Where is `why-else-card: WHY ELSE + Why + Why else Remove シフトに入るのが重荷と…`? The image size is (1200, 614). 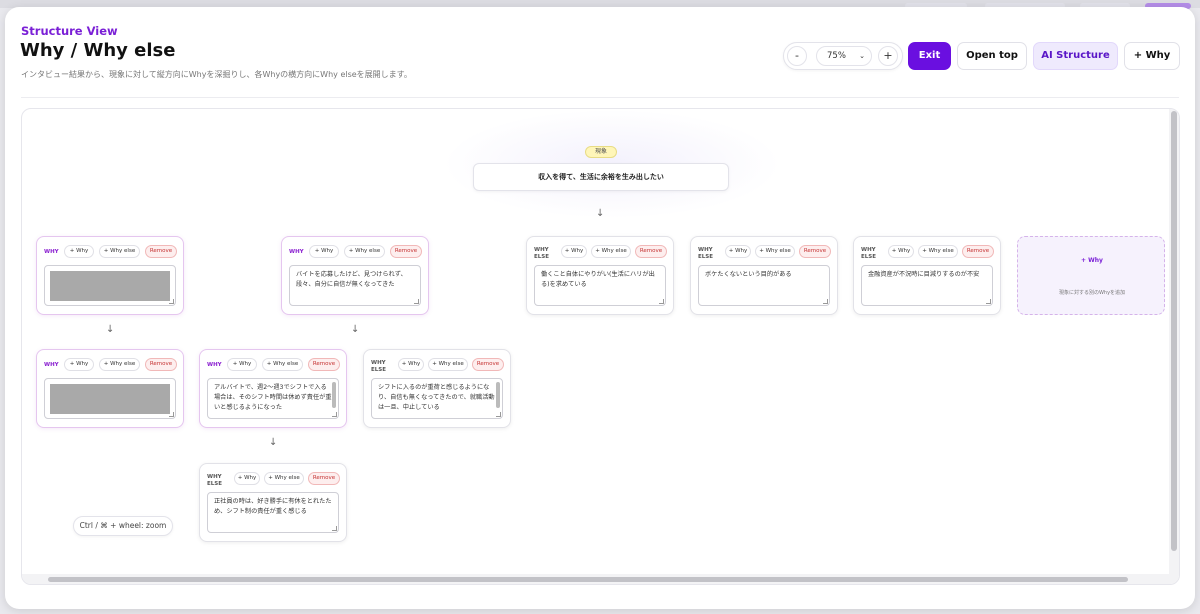
why-else-card: WHY ELSE + Why + Why else Remove シフトに入るのが重荷と… is located at coordinates (437, 388).